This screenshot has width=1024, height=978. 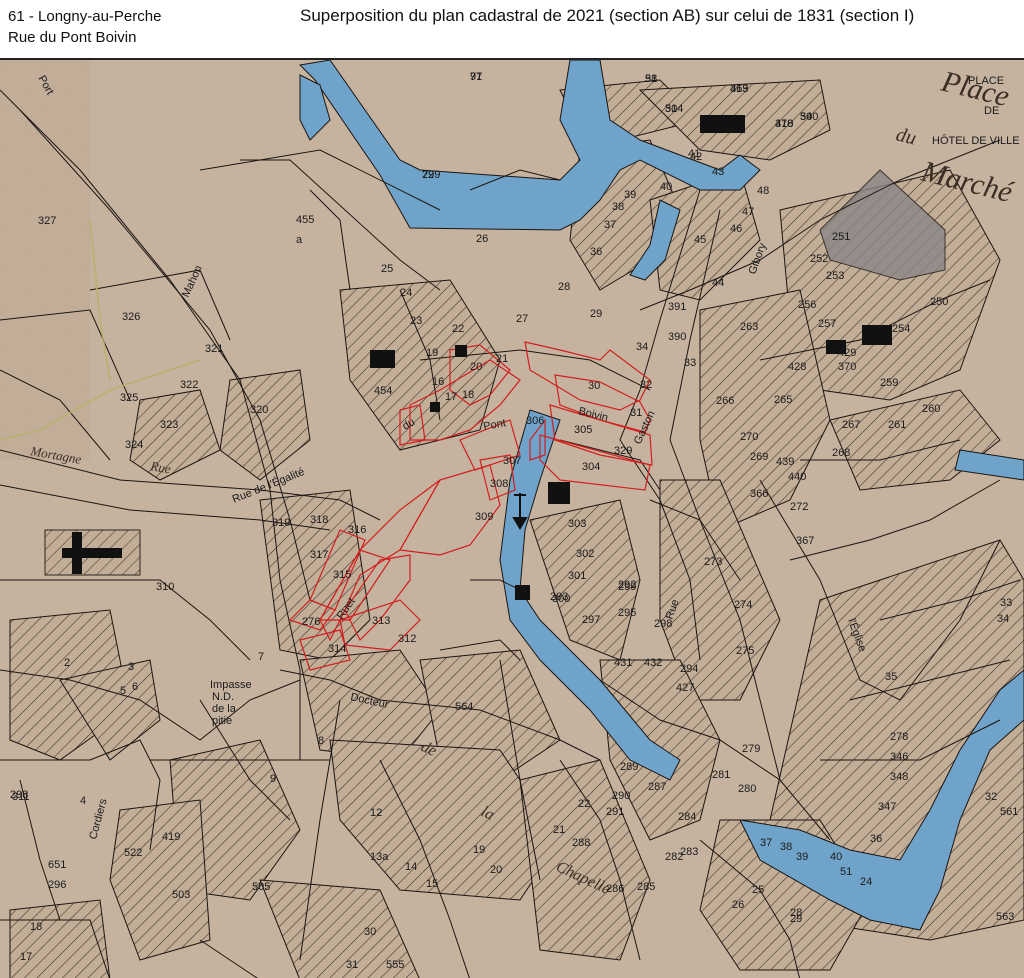 I want to click on location-block: 61 - Longny-au-Perche Rue du Pont Boivin, so click(x=84, y=27).